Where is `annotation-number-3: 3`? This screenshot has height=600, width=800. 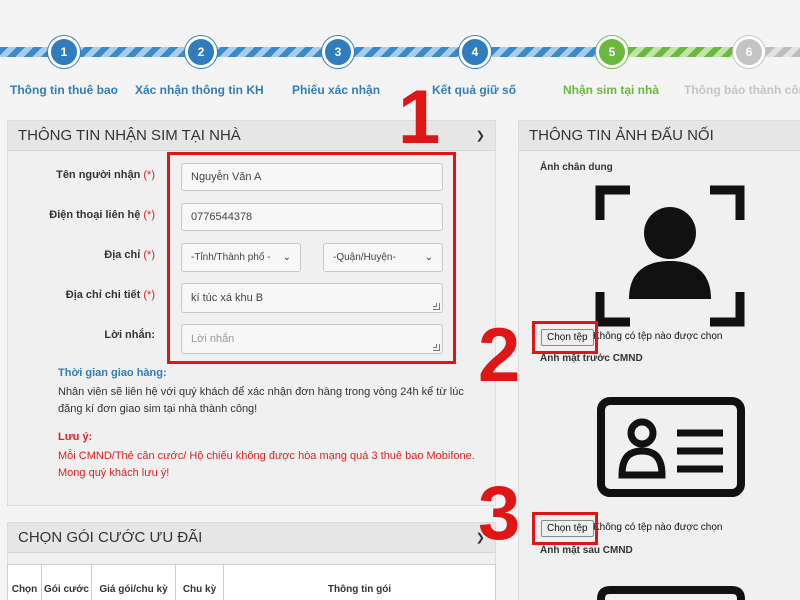 annotation-number-3: 3 is located at coordinates (499, 513).